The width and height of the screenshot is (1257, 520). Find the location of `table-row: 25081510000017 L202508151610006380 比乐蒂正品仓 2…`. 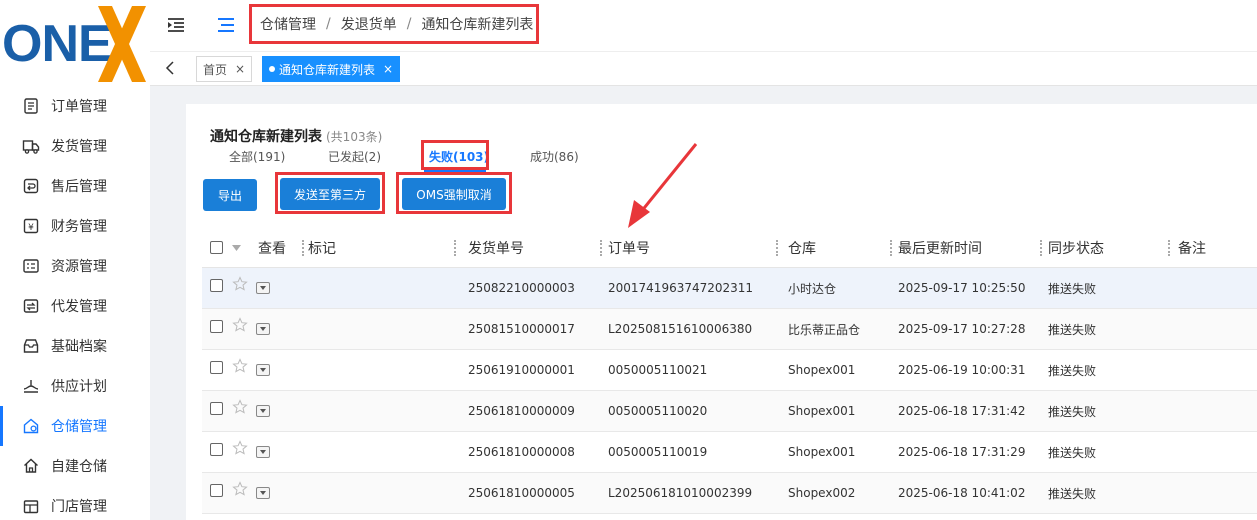

table-row: 25081510000017 L202508151610006380 比乐蒂正品仓 2… is located at coordinates (729, 329).